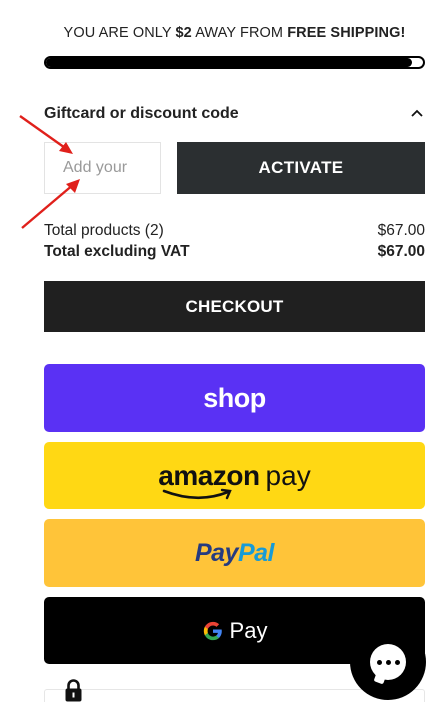 The image size is (441, 702). What do you see at coordinates (417, 113) in the screenshot?
I see `chevron-up-icon` at bounding box center [417, 113].